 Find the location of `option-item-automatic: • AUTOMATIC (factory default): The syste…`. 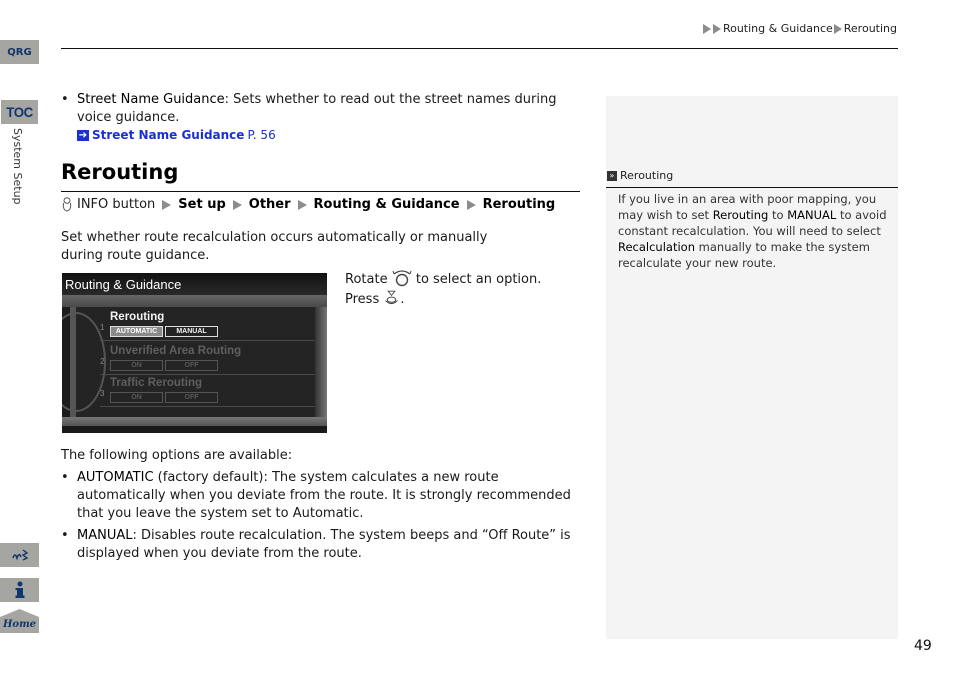

option-item-automatic: • AUTOMATIC (factory default): The syste… is located at coordinates (318, 496).